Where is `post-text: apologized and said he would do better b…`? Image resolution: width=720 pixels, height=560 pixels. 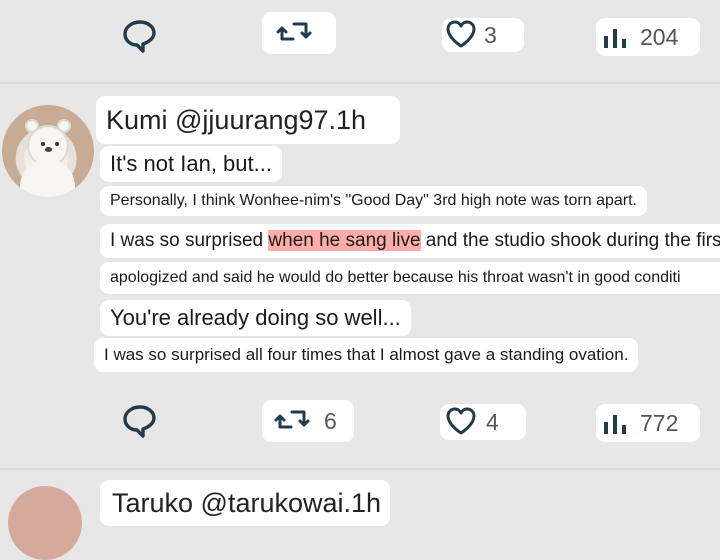
post-text: apologized and said he would do better b… is located at coordinates (395, 277).